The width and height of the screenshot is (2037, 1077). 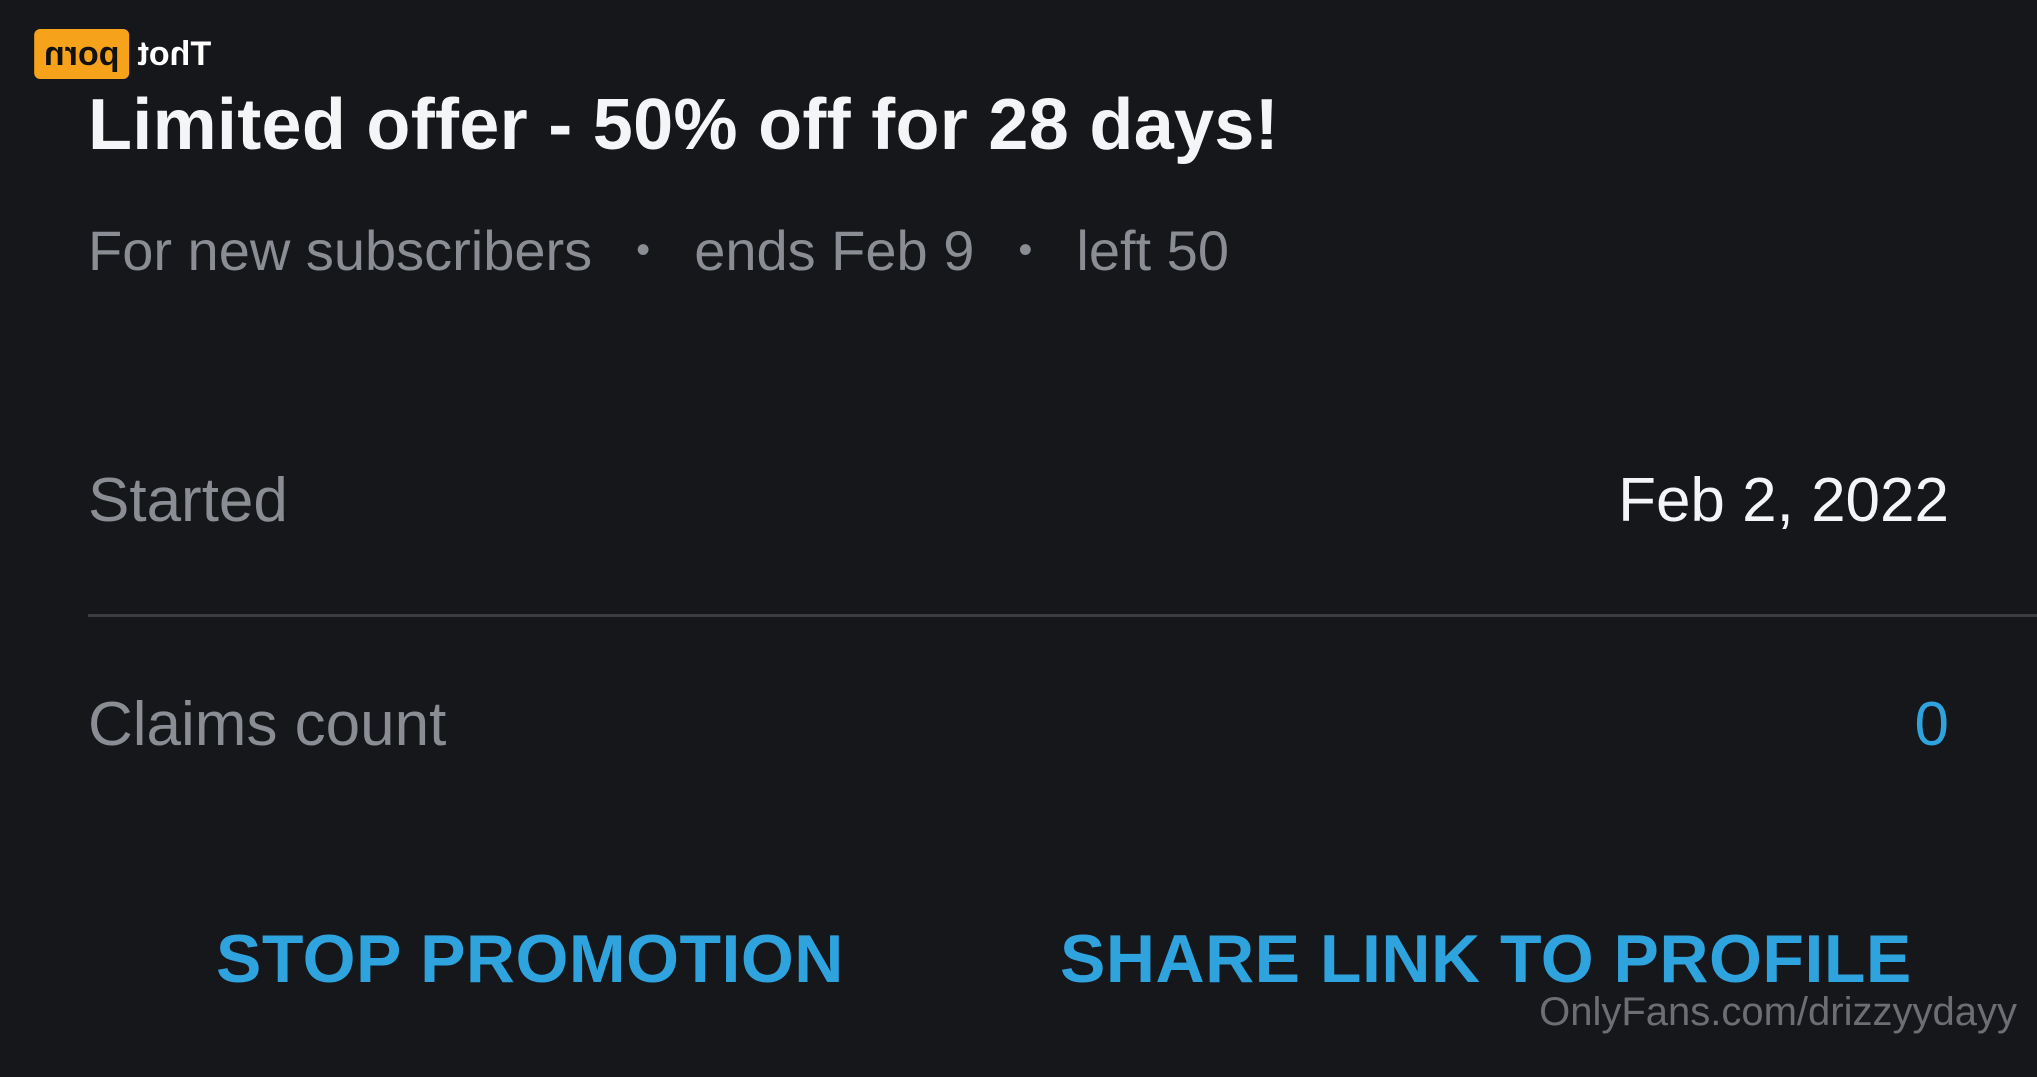 What do you see at coordinates (1778, 1012) in the screenshot?
I see `footer-watermark: OnlyFans.com/drizzyydayy` at bounding box center [1778, 1012].